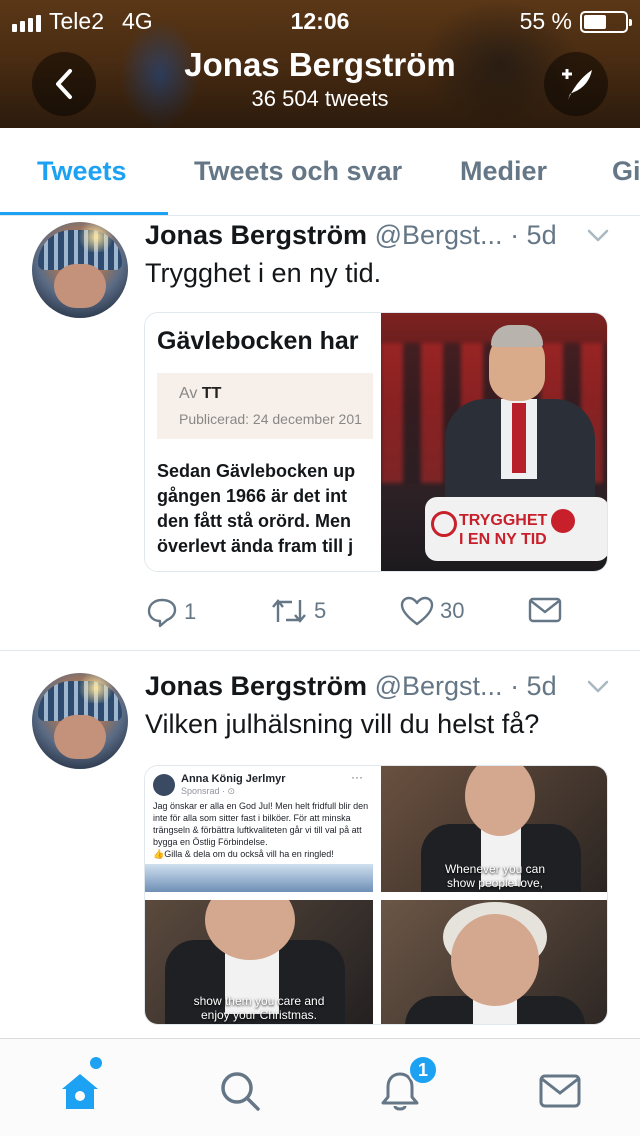 Image resolution: width=640 pixels, height=1136 pixels. I want to click on feather-plus-icon, so click(577, 84).